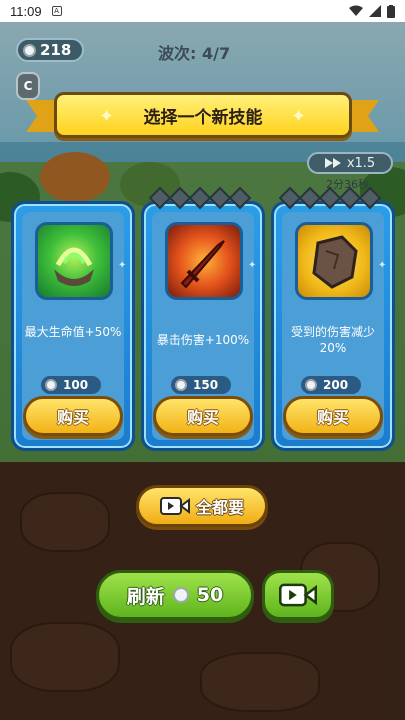  What do you see at coordinates (334, 261) in the screenshot?
I see `rock-shield-icon` at bounding box center [334, 261].